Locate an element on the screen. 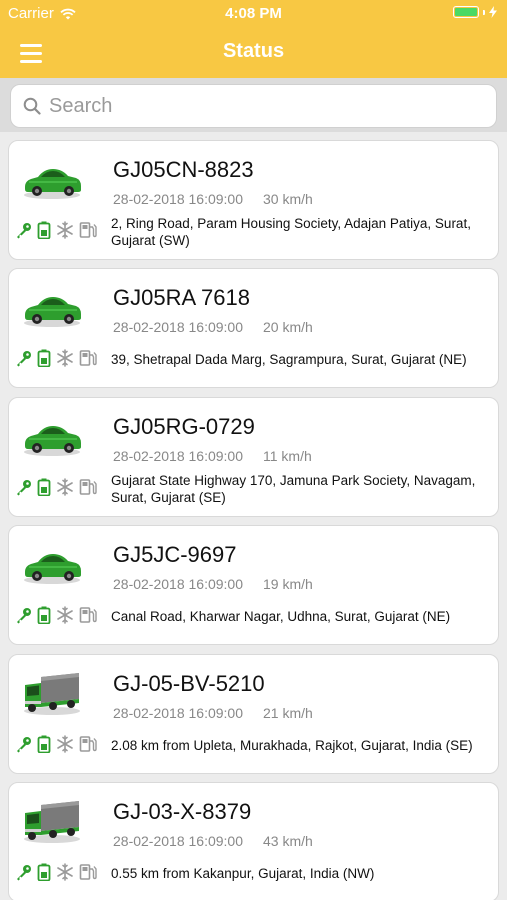 This screenshot has width=507, height=900. vehicle-meta: 28-02-2018 16:09:00 20 km/h is located at coordinates (213, 327).